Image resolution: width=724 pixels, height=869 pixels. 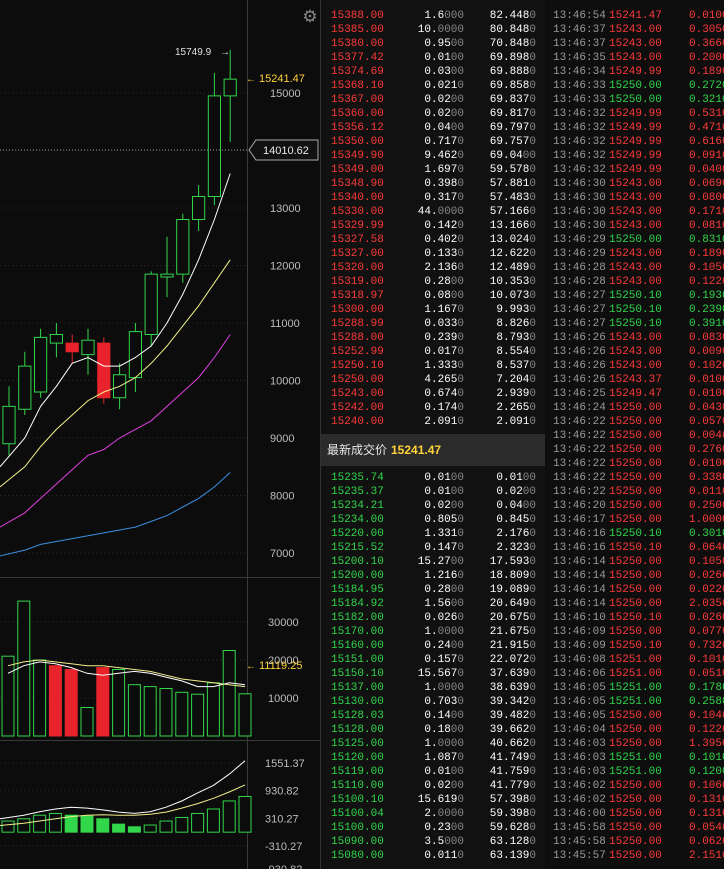 I want to click on bid-row: 15100.00 0.2300 59.6280, so click(x=433, y=828).